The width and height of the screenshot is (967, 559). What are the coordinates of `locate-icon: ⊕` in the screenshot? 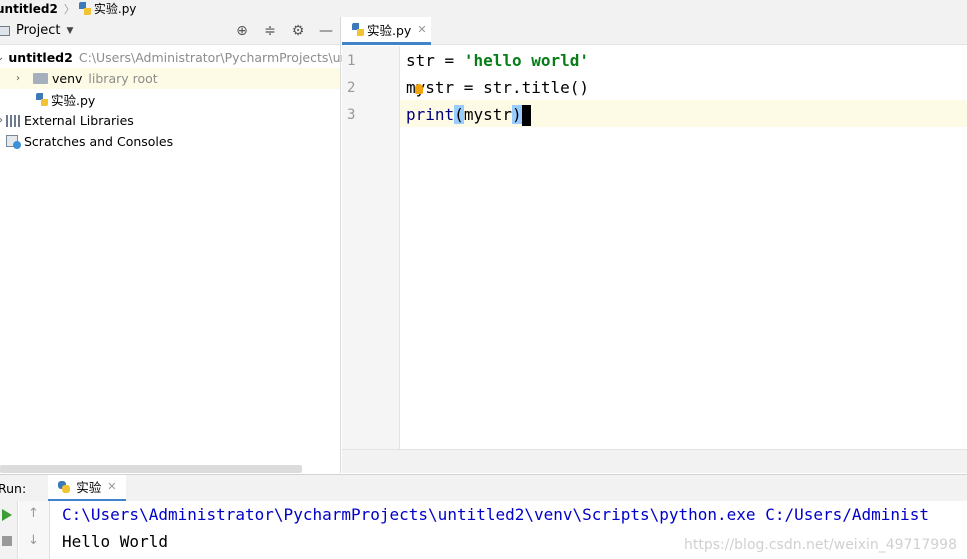 It's located at (242, 31).